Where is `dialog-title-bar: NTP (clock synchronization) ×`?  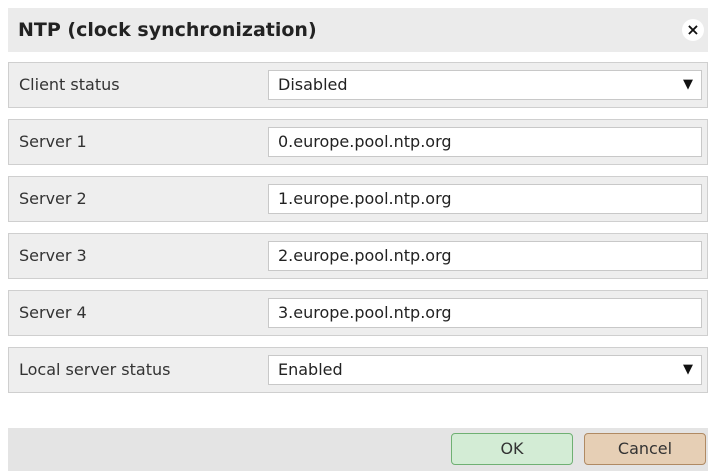
dialog-title-bar: NTP (clock synchronization) × is located at coordinates (358, 30).